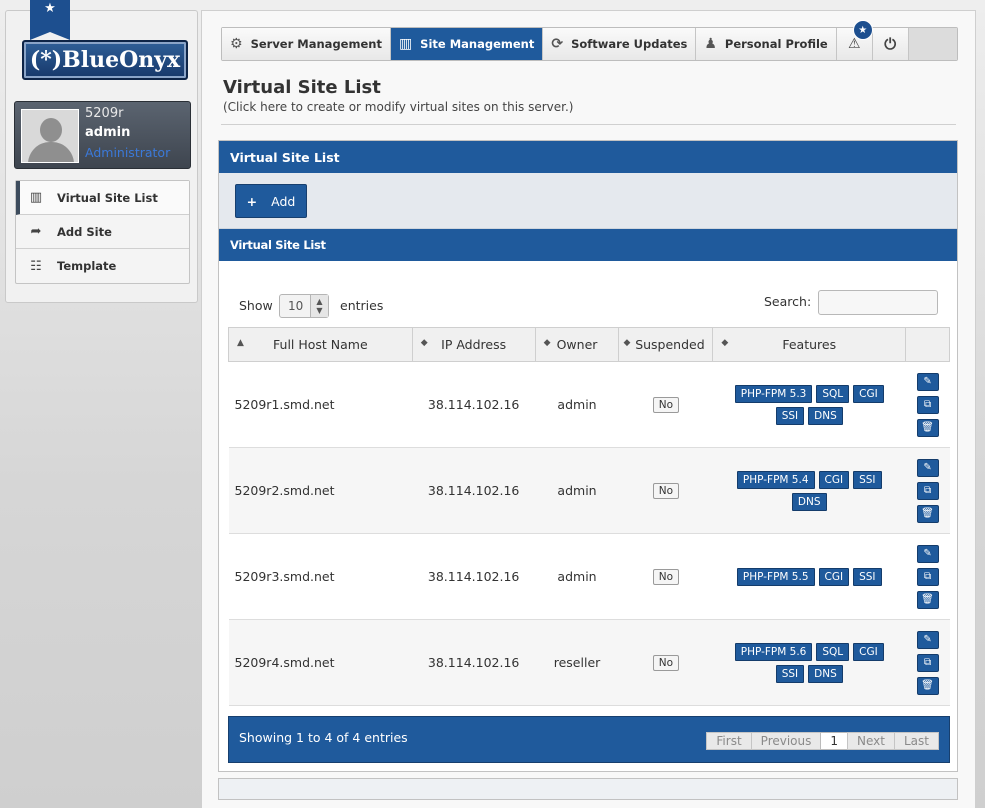 This screenshot has width=985, height=808. I want to click on cell-owner: admin, so click(577, 576).